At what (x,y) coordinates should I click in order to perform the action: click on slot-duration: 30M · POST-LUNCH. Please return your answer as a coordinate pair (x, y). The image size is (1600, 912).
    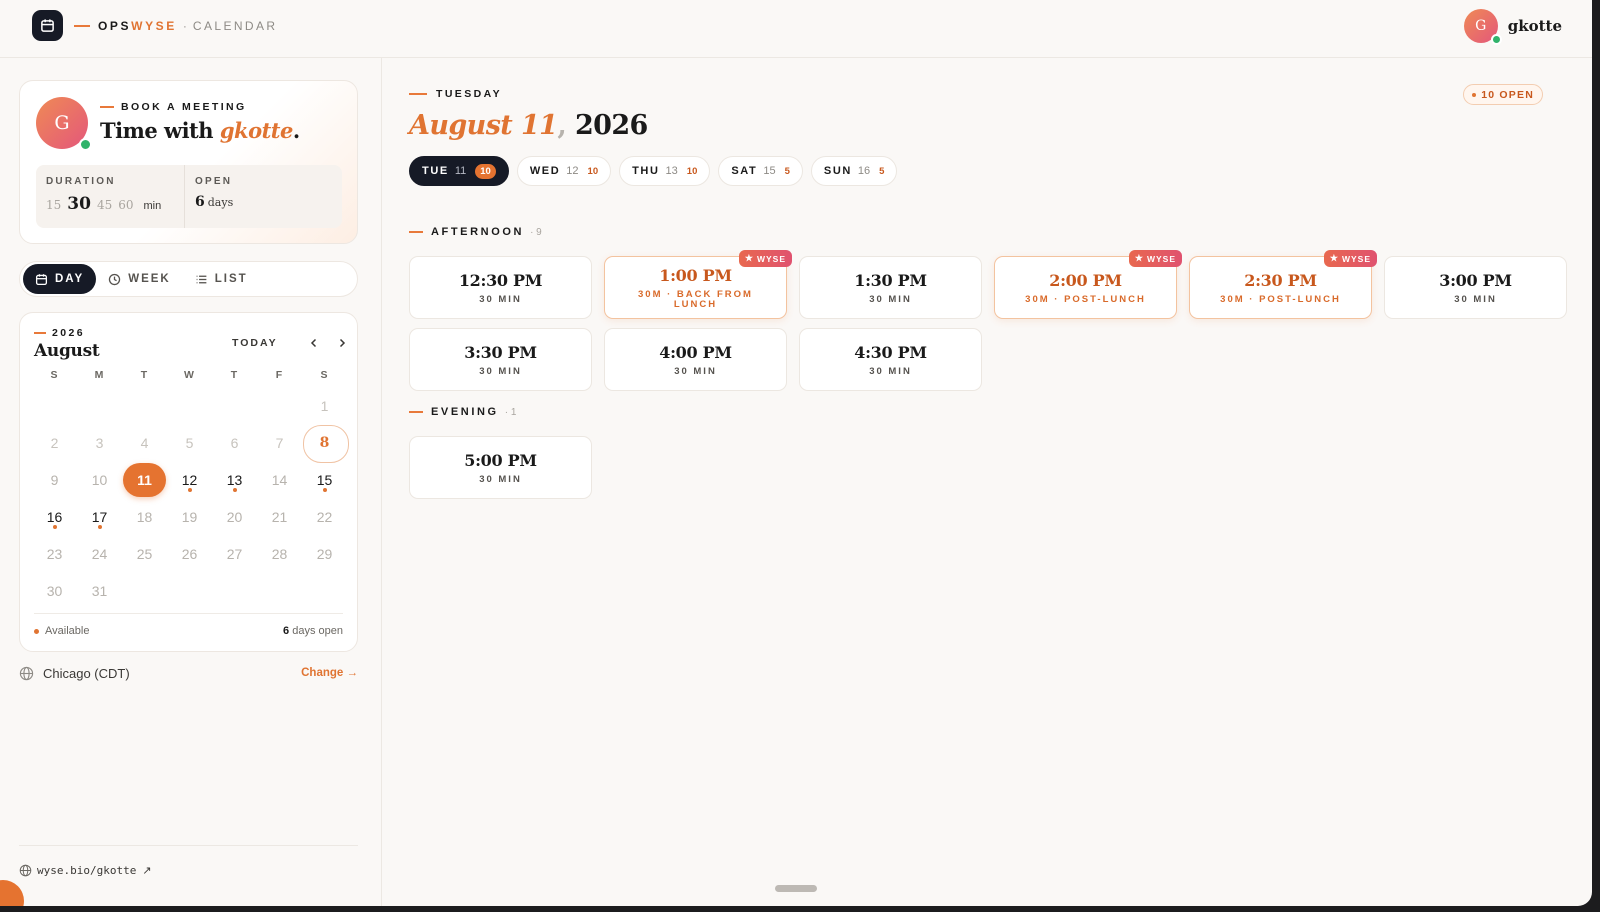
    Looking at the image, I should click on (1280, 299).